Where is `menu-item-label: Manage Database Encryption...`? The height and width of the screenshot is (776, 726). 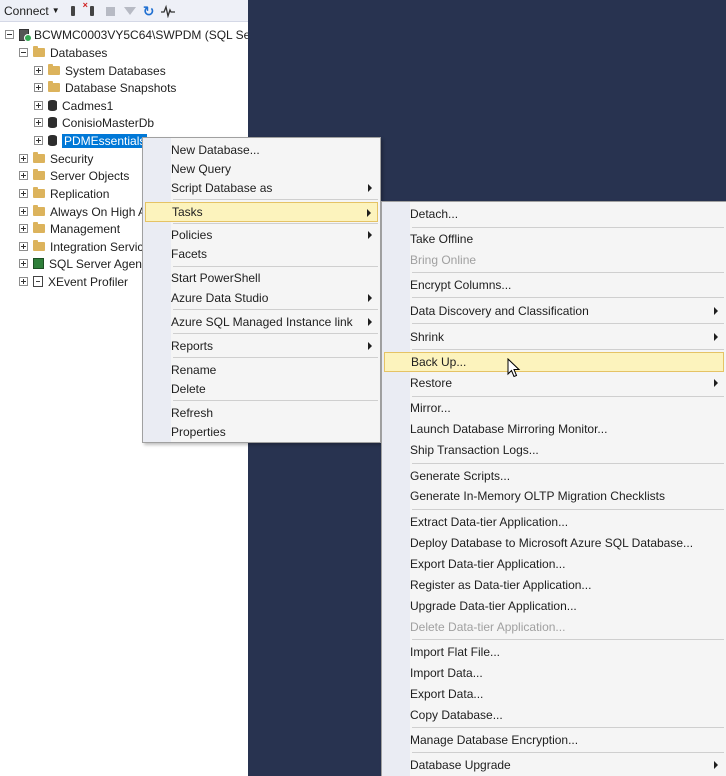 menu-item-label: Manage Database Encryption... is located at coordinates (494, 740).